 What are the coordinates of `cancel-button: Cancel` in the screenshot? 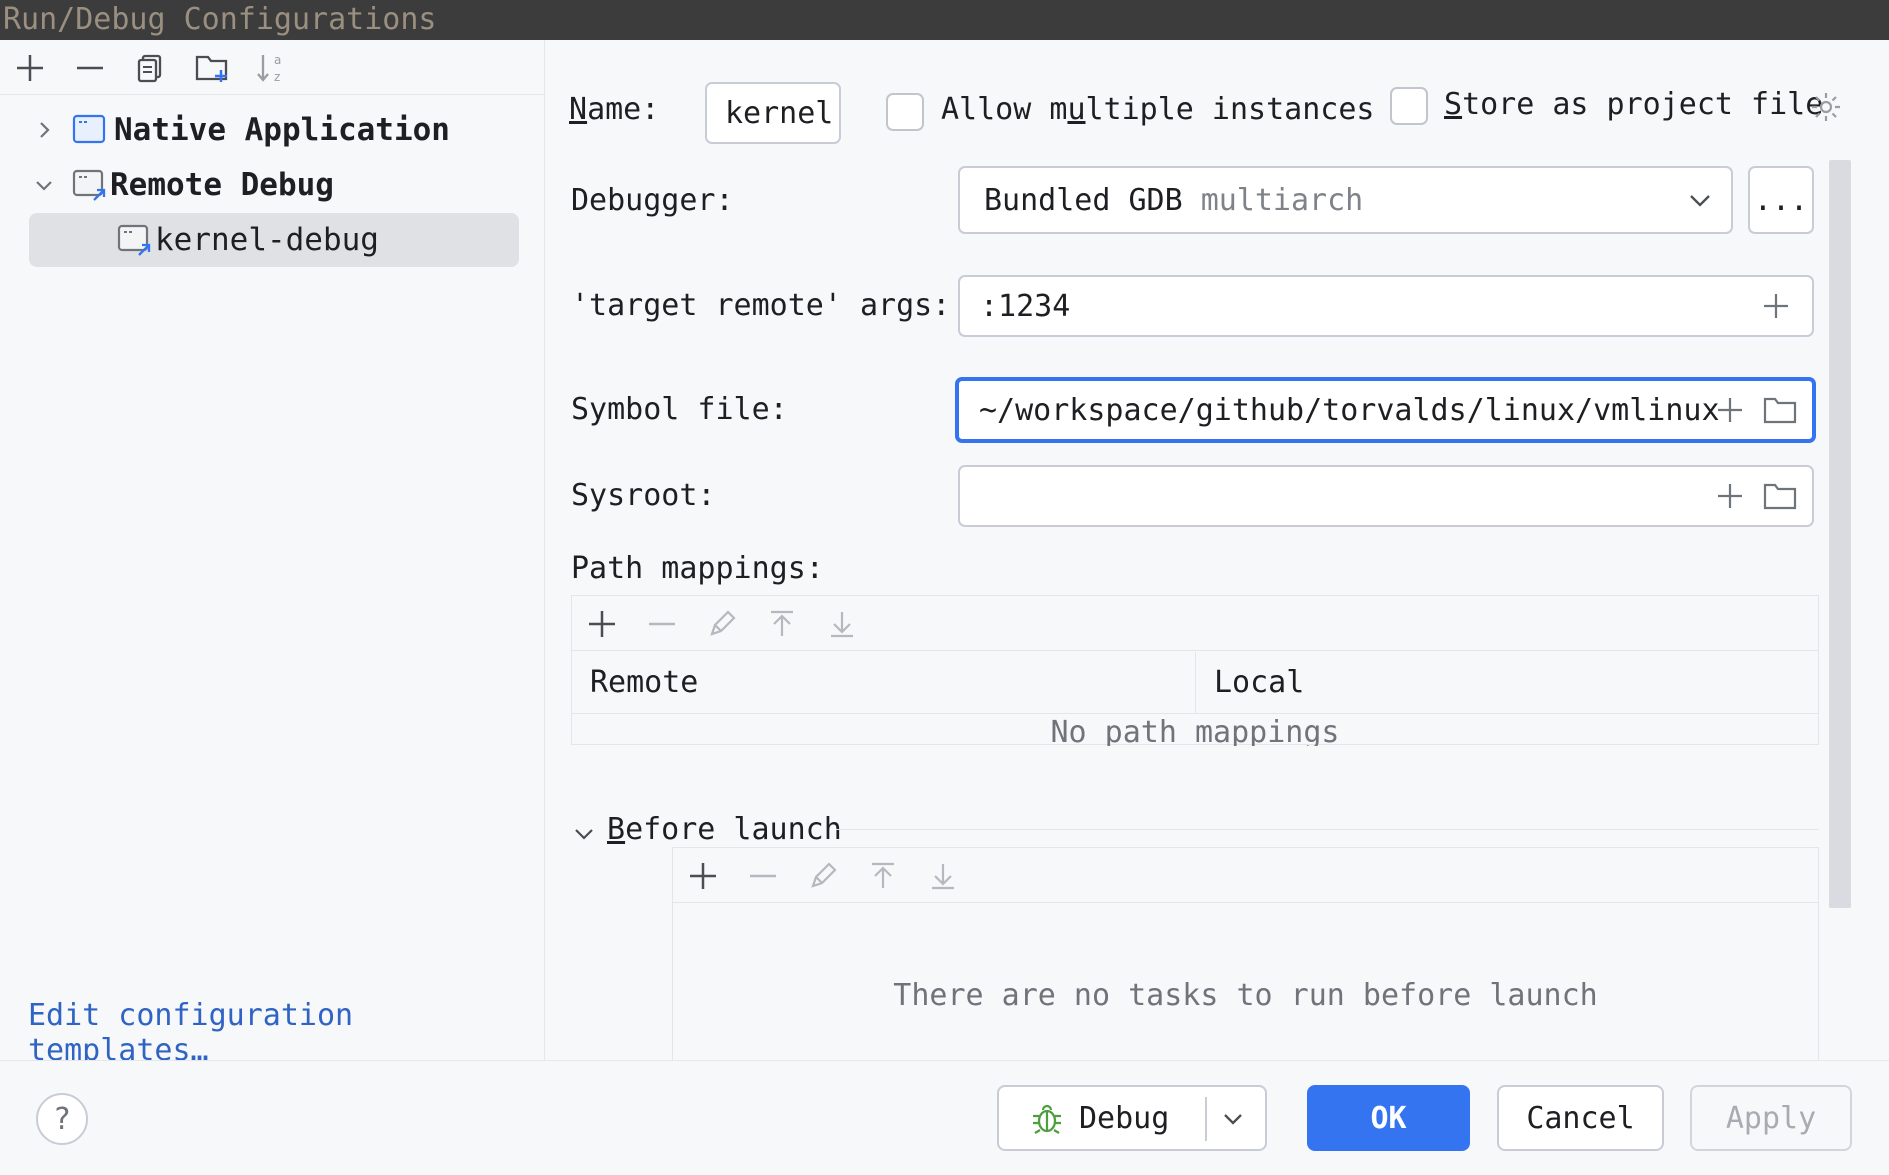 It's located at (1580, 1118).